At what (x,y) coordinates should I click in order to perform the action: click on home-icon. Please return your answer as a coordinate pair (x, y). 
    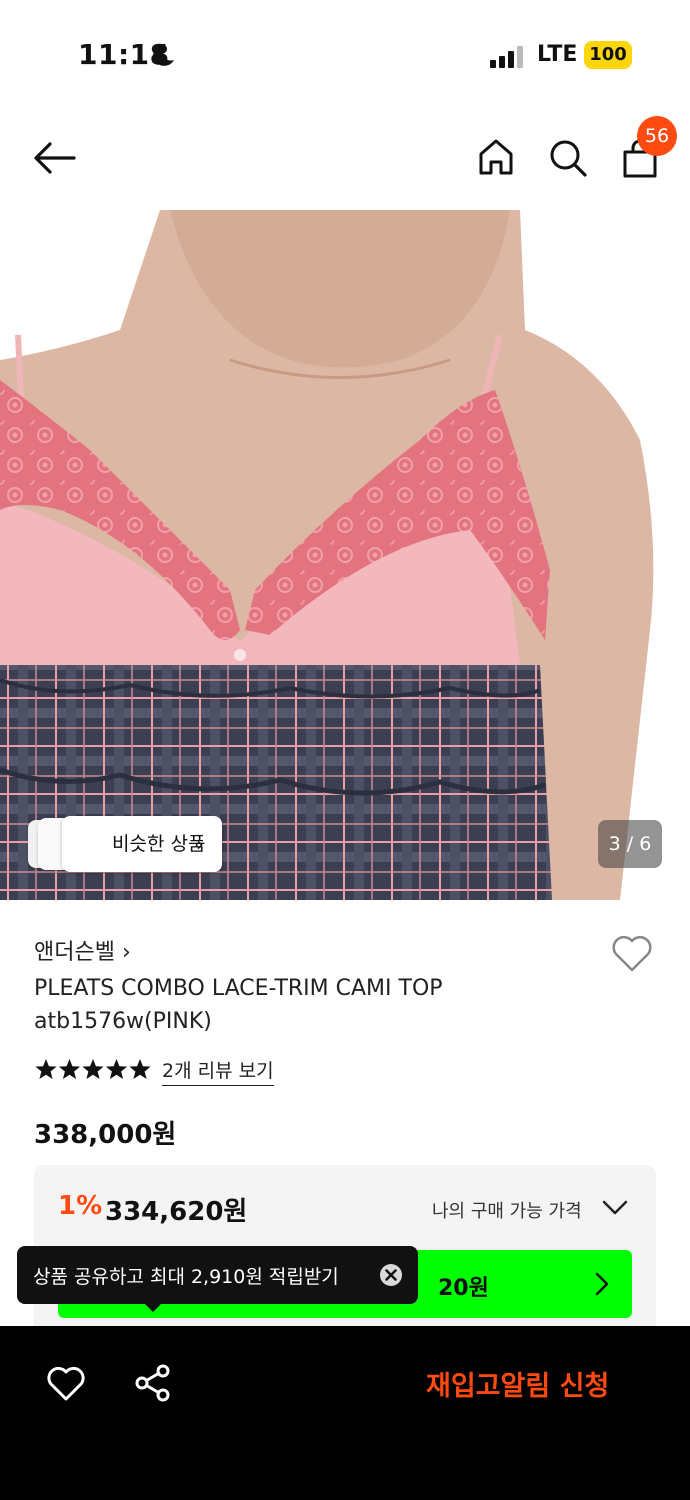
    Looking at the image, I should click on (496, 157).